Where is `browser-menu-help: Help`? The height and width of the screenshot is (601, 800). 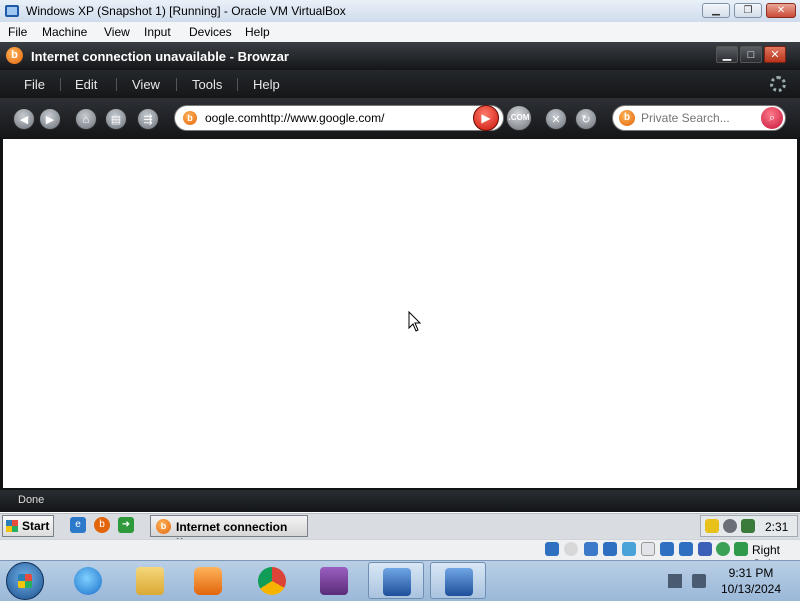 browser-menu-help: Help is located at coordinates (266, 84).